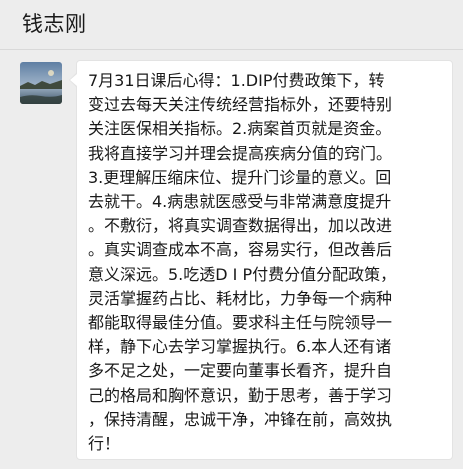 Image resolution: width=463 pixels, height=469 pixels. I want to click on bubble-tail, so click(73, 80).